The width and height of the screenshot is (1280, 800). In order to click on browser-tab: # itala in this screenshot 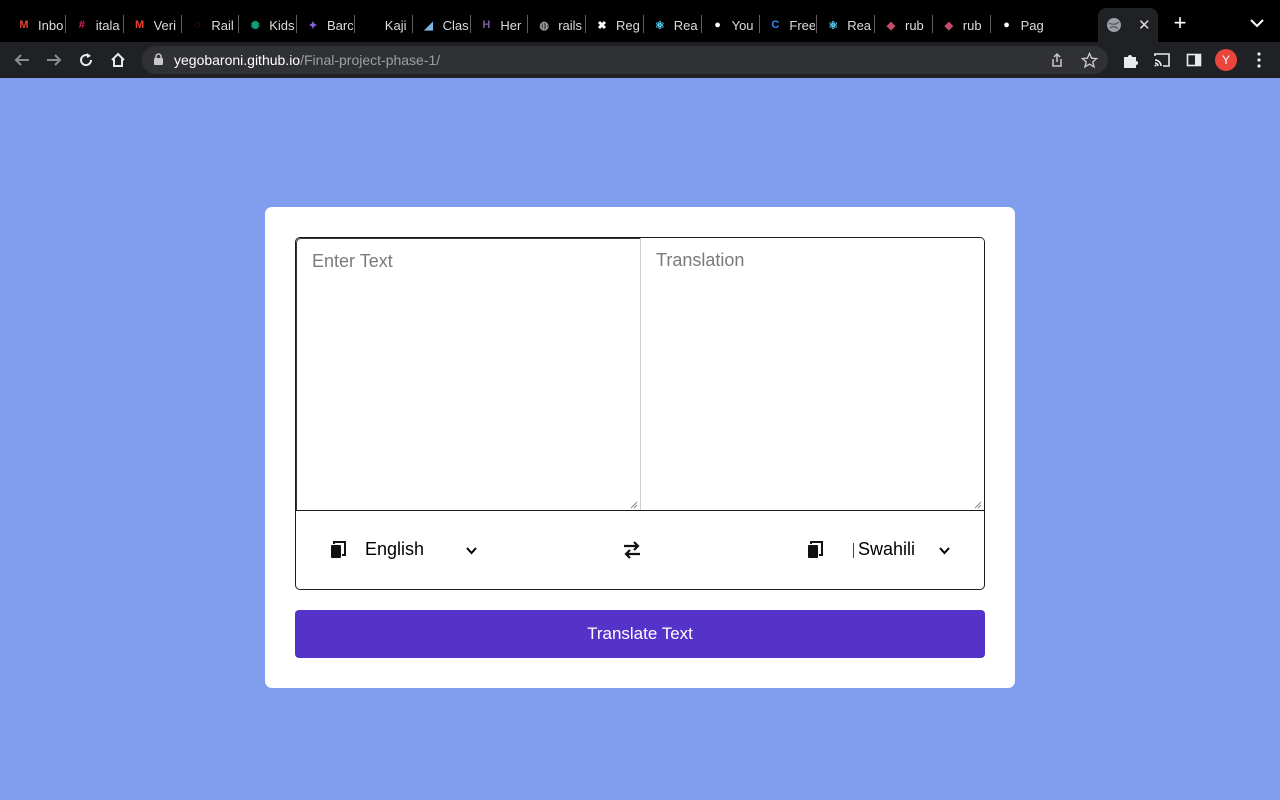, I will do `click(94, 25)`.